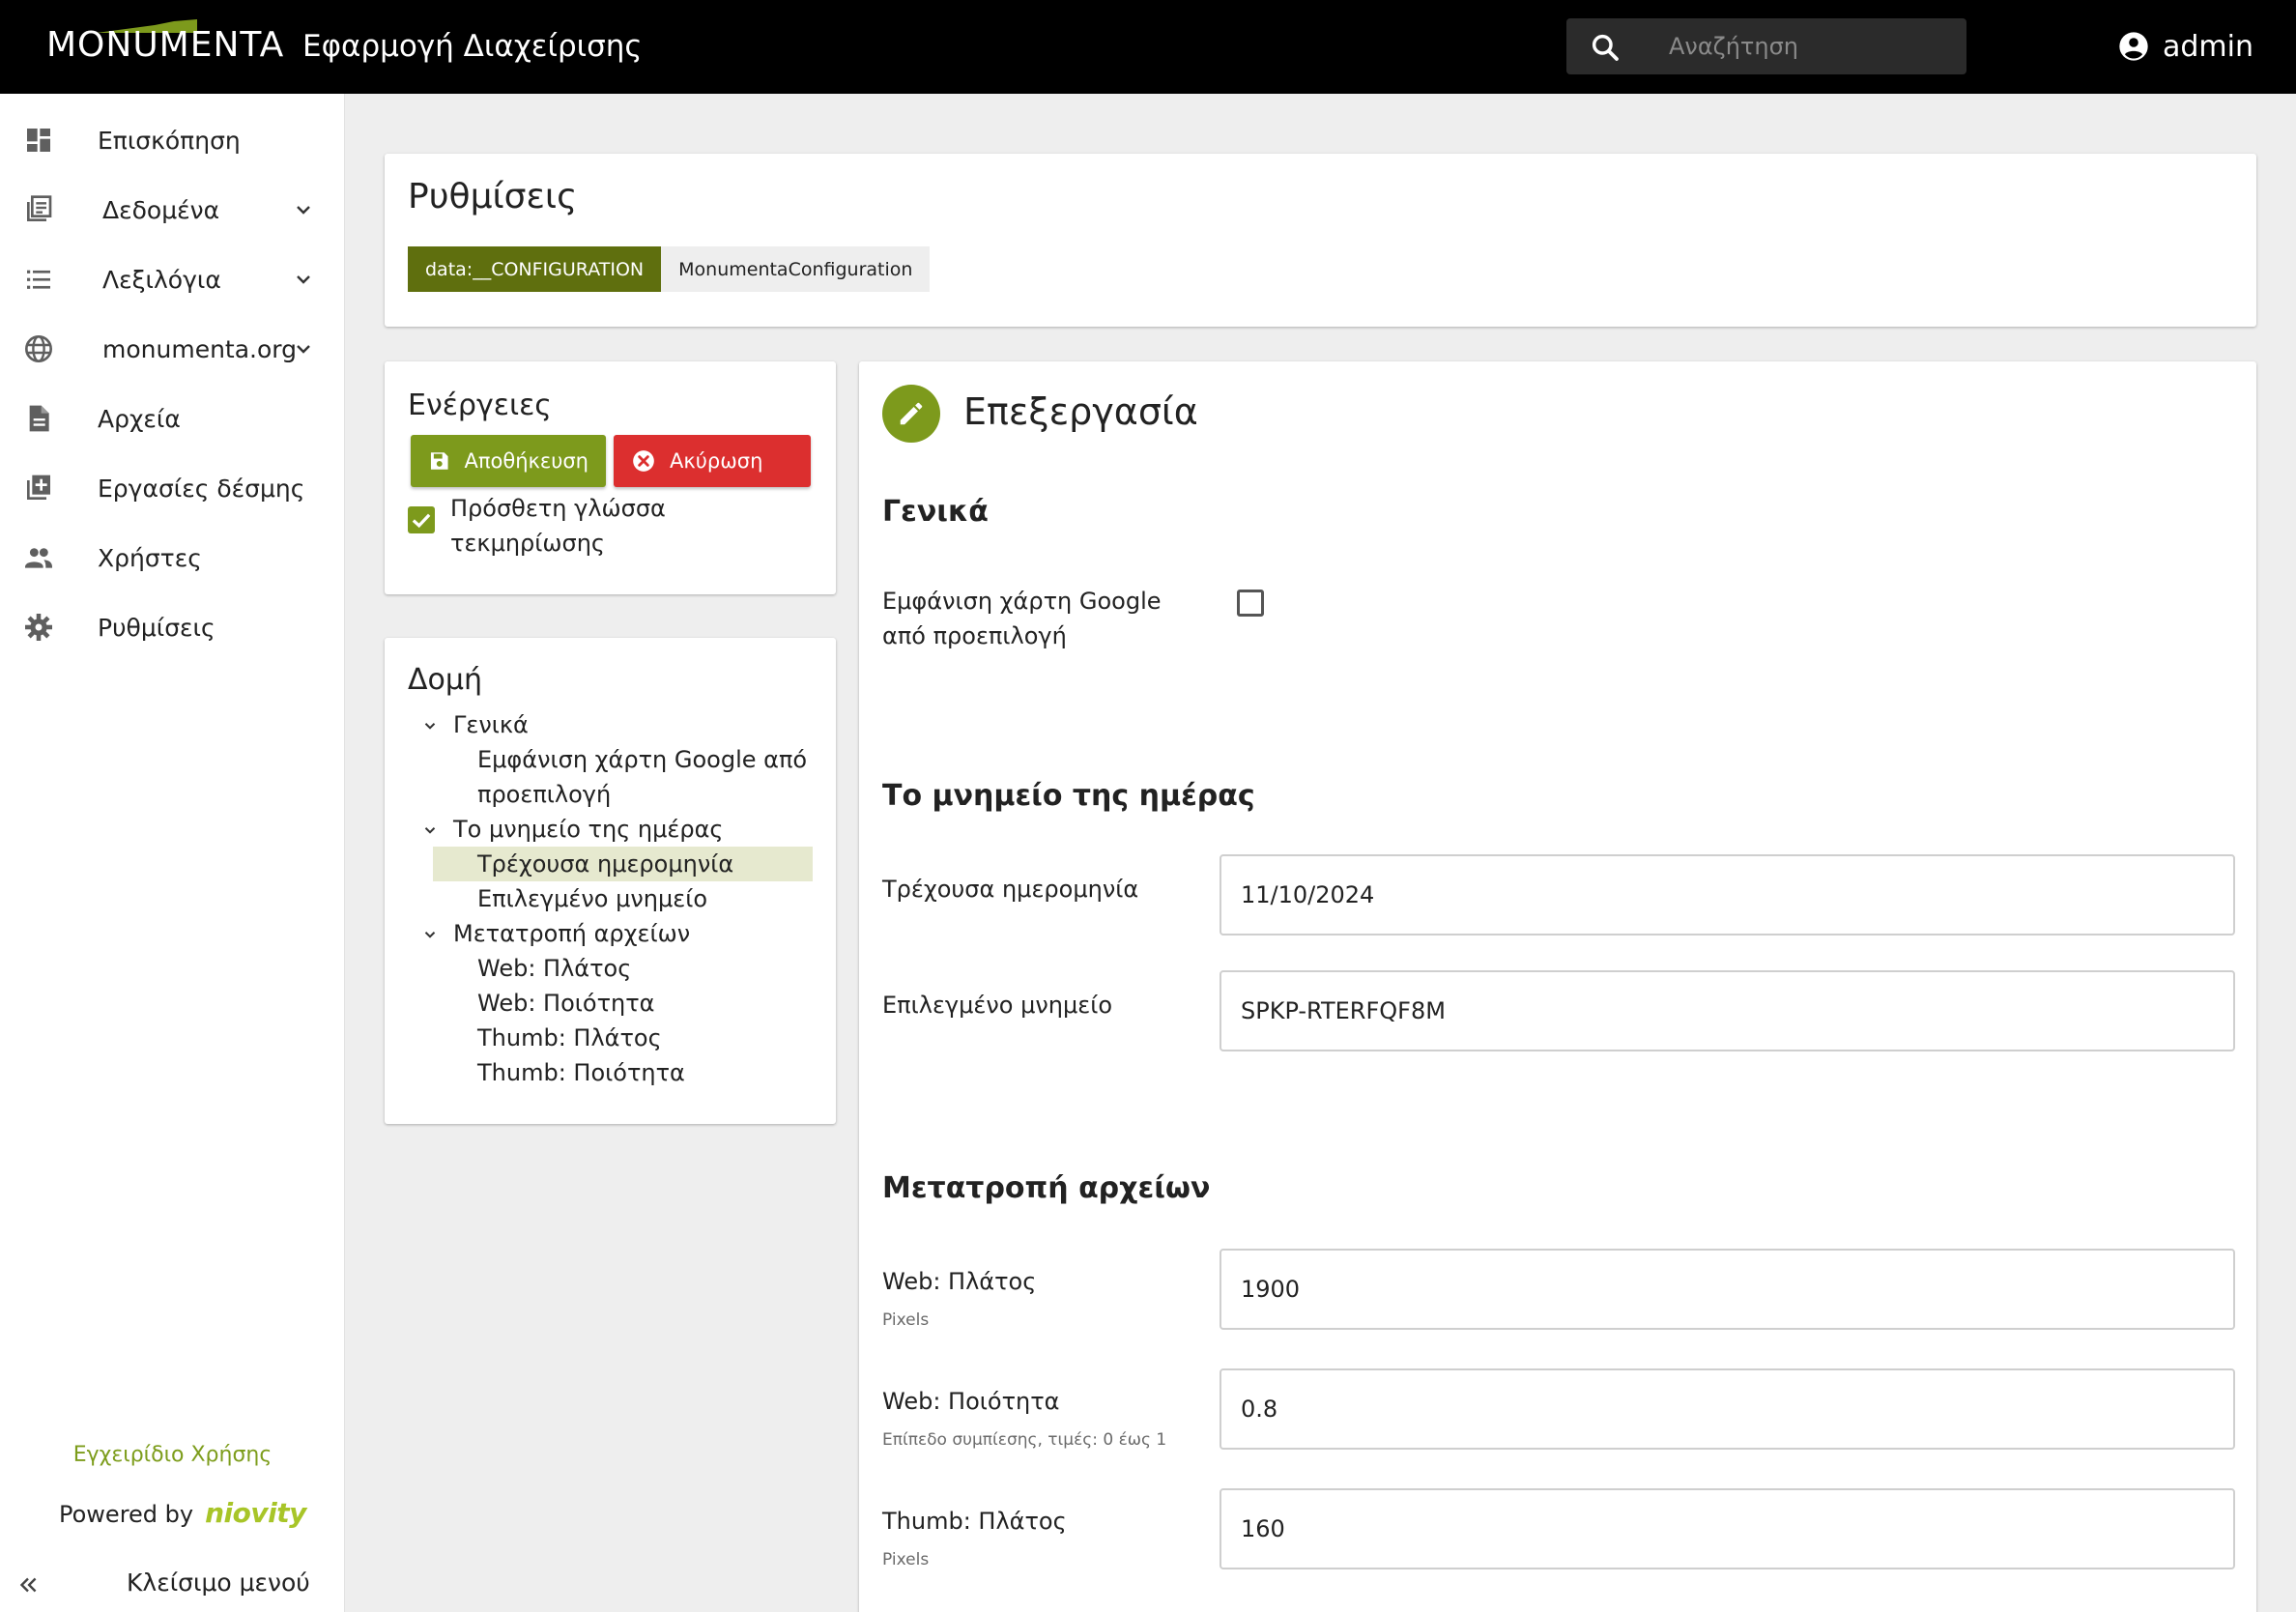 The image size is (2296, 1612). Describe the element at coordinates (1727, 895) in the screenshot. I see `current-date-input` at that location.